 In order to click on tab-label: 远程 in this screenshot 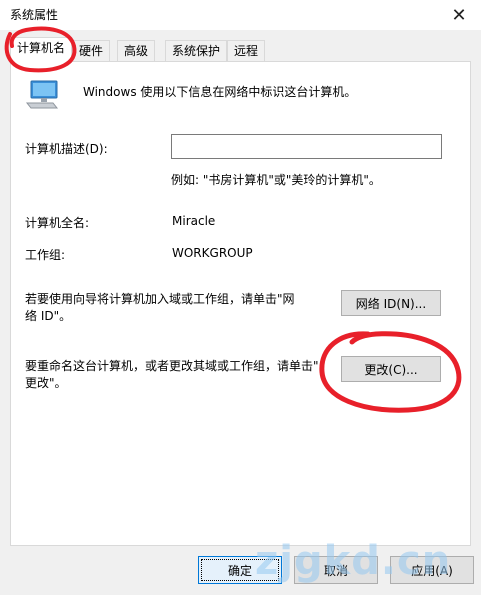, I will do `click(246, 51)`.